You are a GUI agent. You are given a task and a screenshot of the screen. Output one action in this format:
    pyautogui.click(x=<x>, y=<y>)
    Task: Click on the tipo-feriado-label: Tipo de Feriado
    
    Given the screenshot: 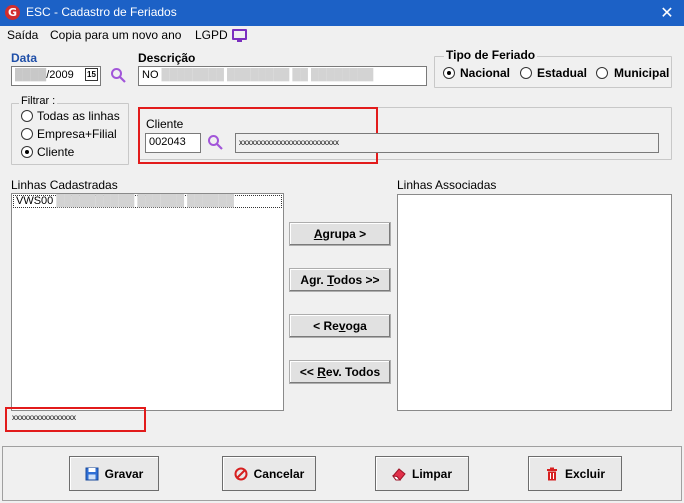 What is the action you would take?
    pyautogui.click(x=491, y=55)
    